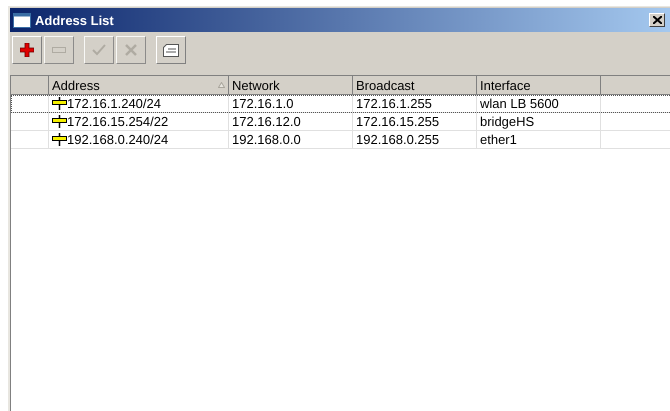  I want to click on comment-button, so click(171, 50).